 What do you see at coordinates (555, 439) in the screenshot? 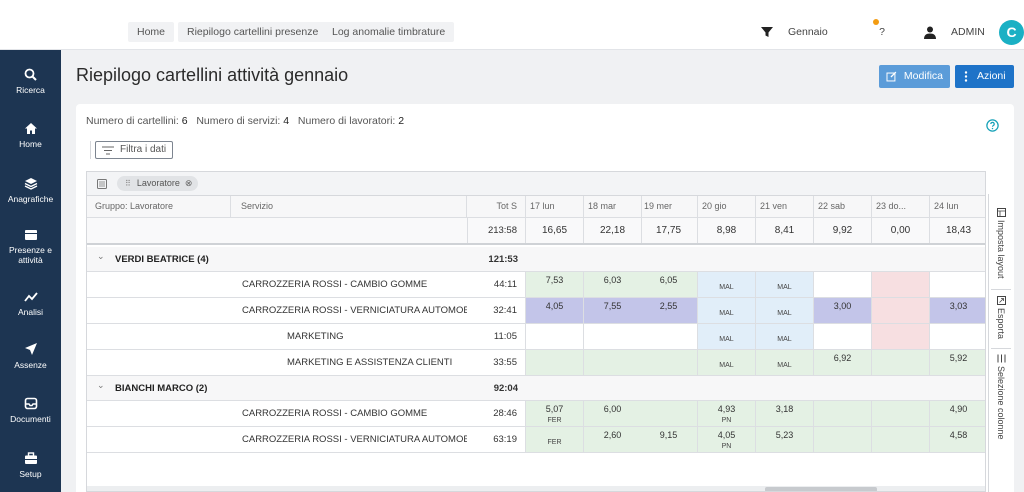
I see `day-cell: FER` at bounding box center [555, 439].